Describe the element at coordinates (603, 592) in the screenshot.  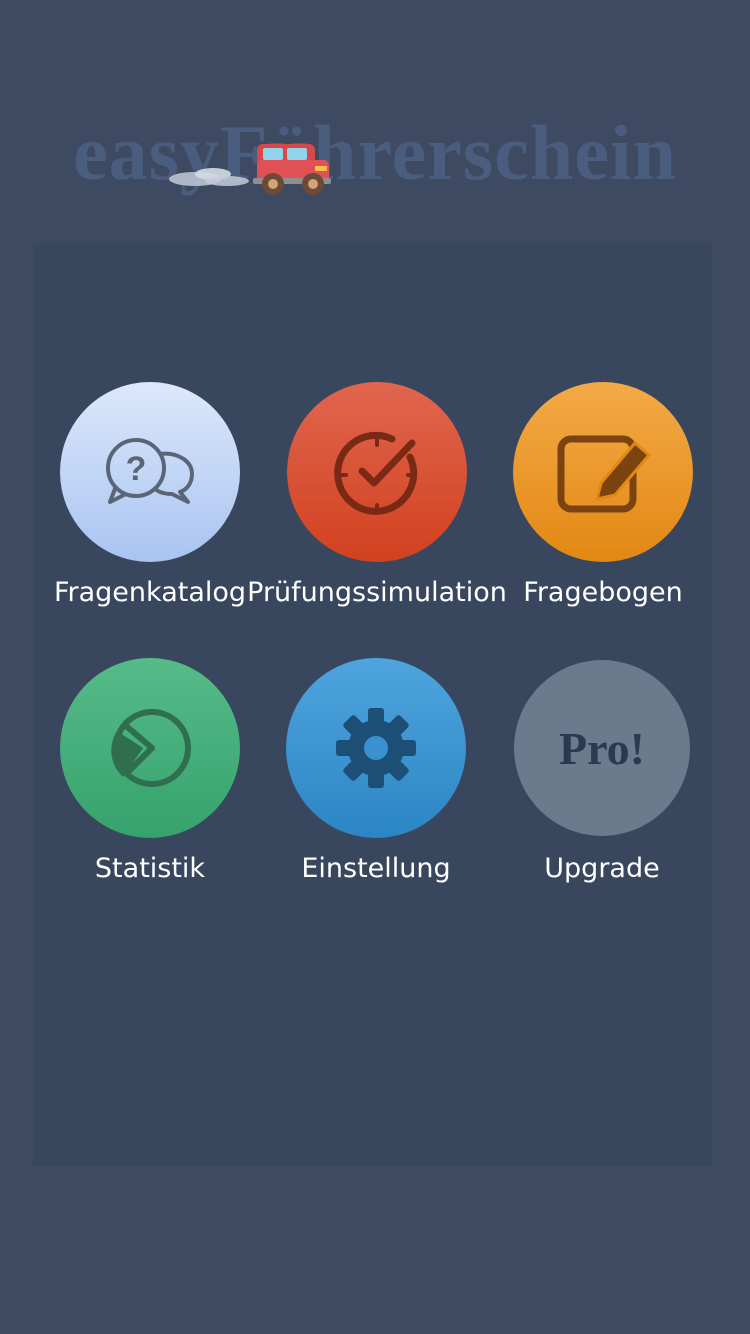
I see `menu-item-label: Fragebogen` at that location.